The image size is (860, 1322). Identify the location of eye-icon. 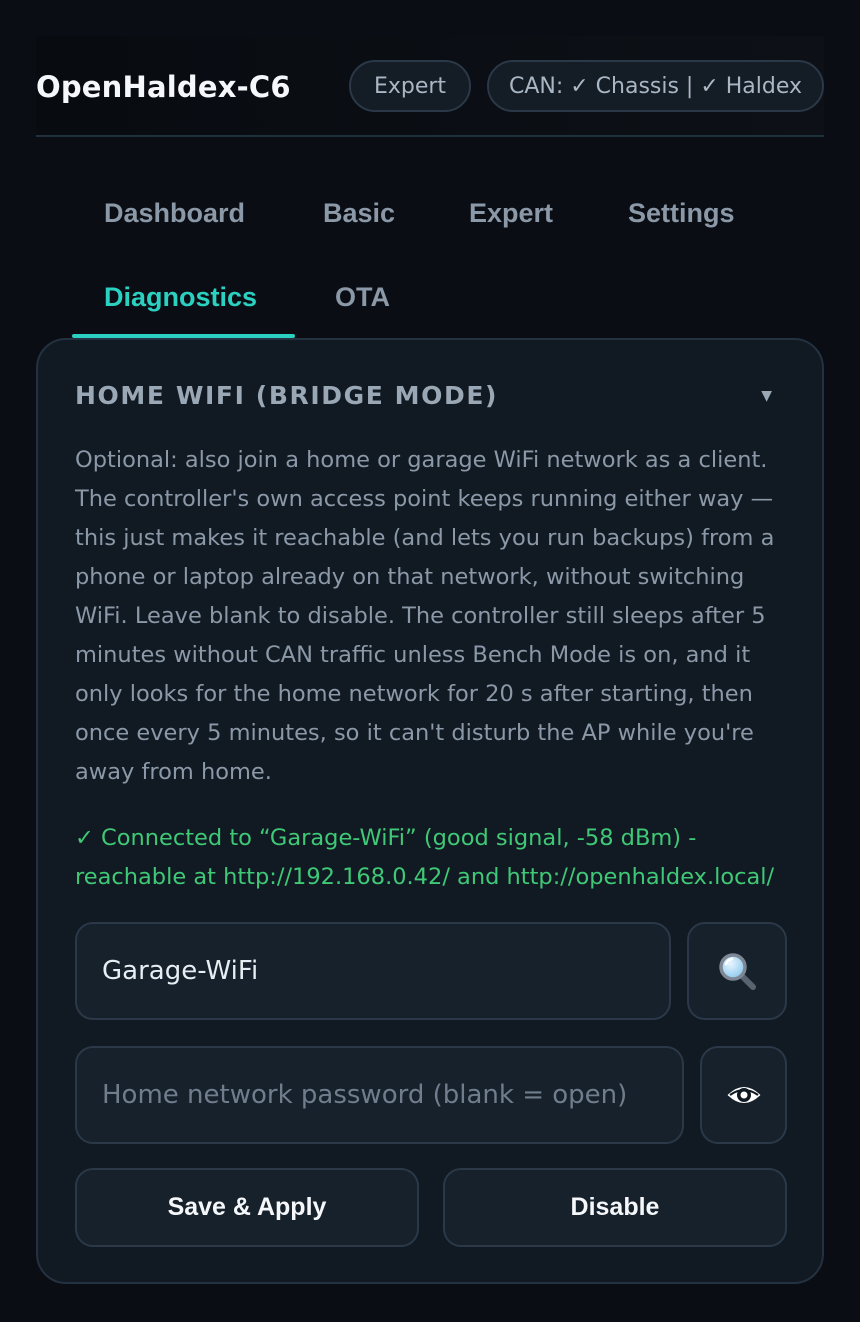
(743, 1095).